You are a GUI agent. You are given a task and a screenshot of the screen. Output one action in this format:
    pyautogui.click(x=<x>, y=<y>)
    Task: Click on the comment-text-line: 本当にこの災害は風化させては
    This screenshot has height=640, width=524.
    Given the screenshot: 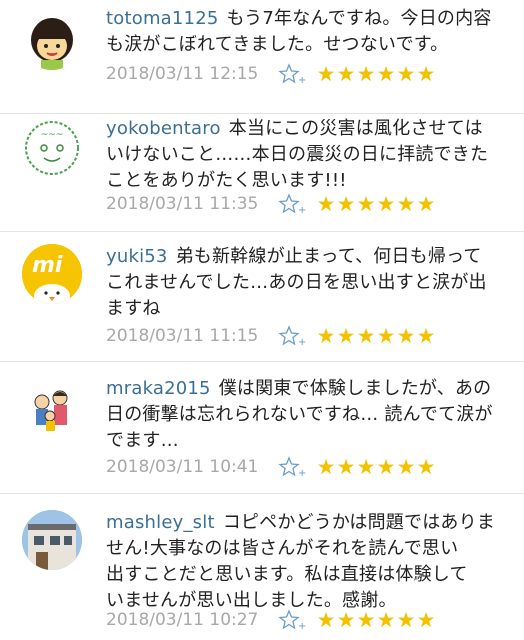 What is the action you would take?
    pyautogui.click(x=355, y=128)
    